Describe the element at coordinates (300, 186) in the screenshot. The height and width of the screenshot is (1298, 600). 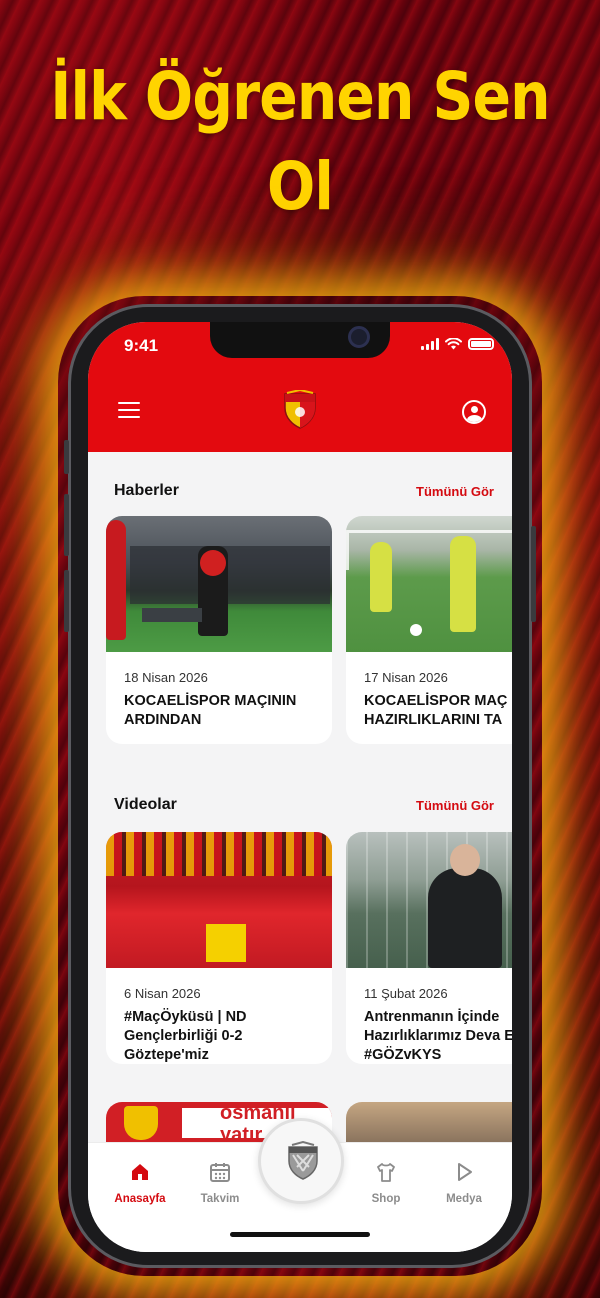
I see `promo-headline-line2: Ol` at that location.